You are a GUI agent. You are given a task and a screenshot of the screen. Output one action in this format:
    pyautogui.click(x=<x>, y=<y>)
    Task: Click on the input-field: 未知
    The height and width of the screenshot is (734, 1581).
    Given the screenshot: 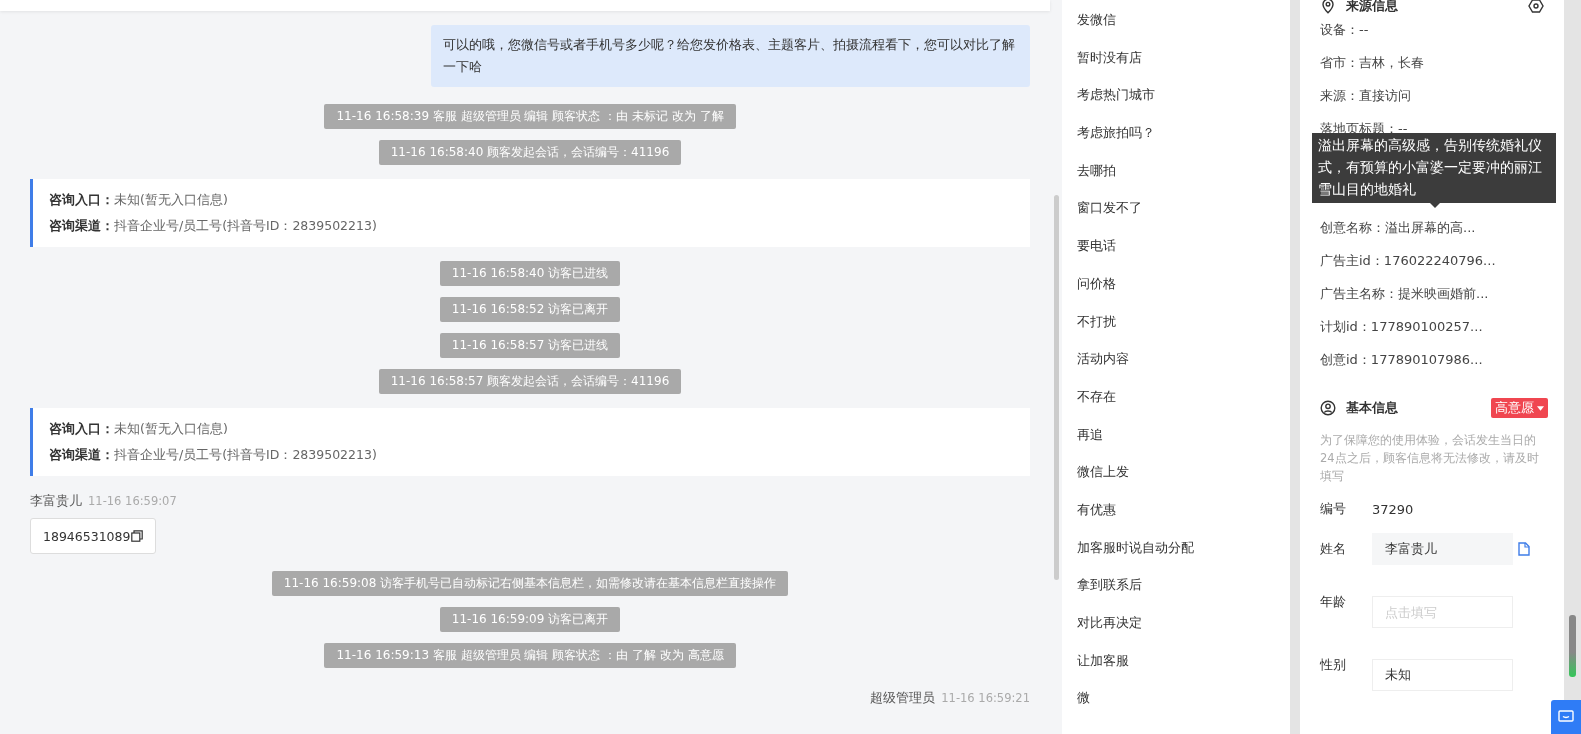 What is the action you would take?
    pyautogui.click(x=1442, y=675)
    